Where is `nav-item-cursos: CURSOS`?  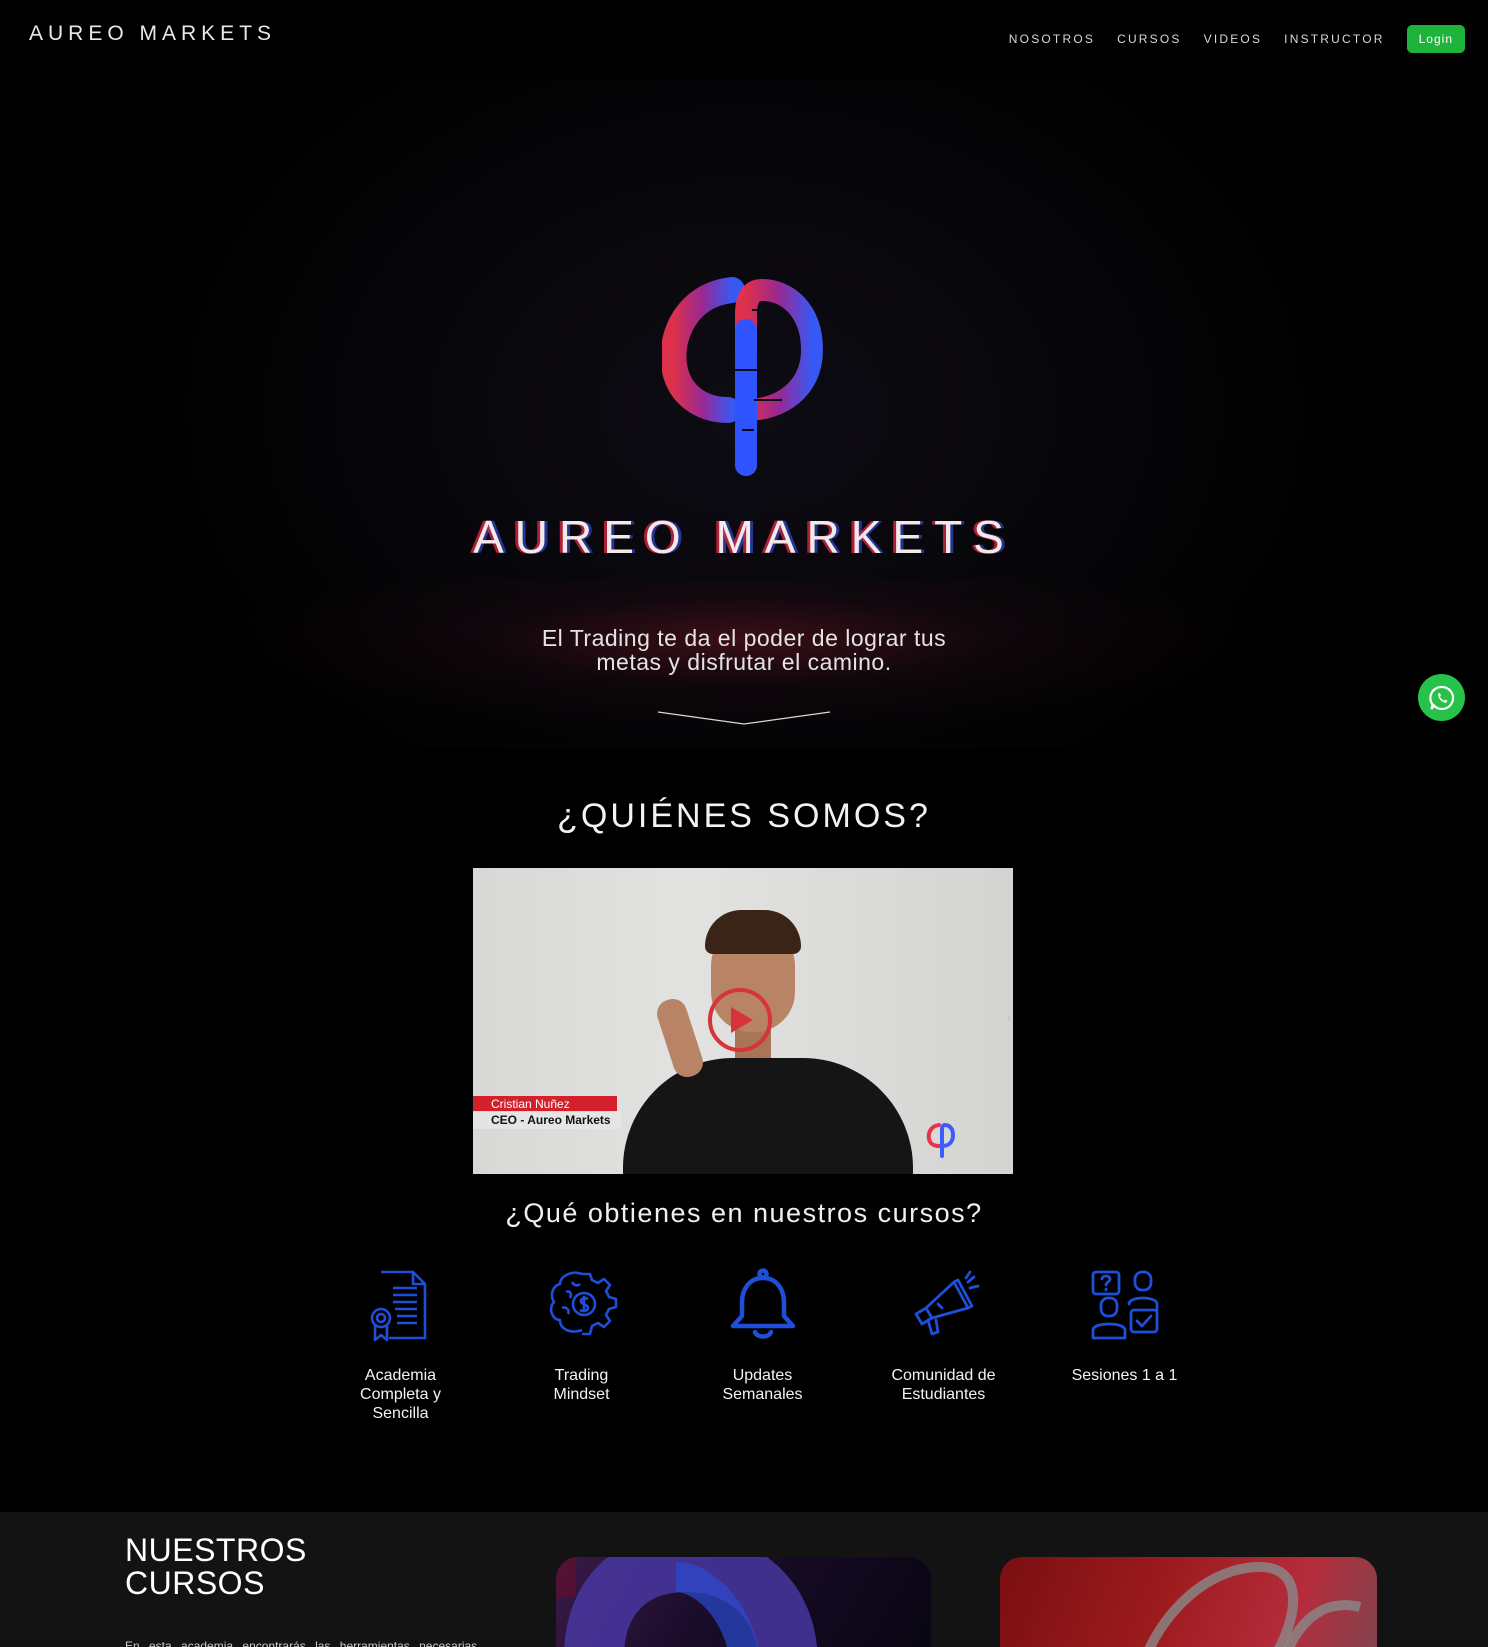 nav-item-cursos: CURSOS is located at coordinates (1149, 39).